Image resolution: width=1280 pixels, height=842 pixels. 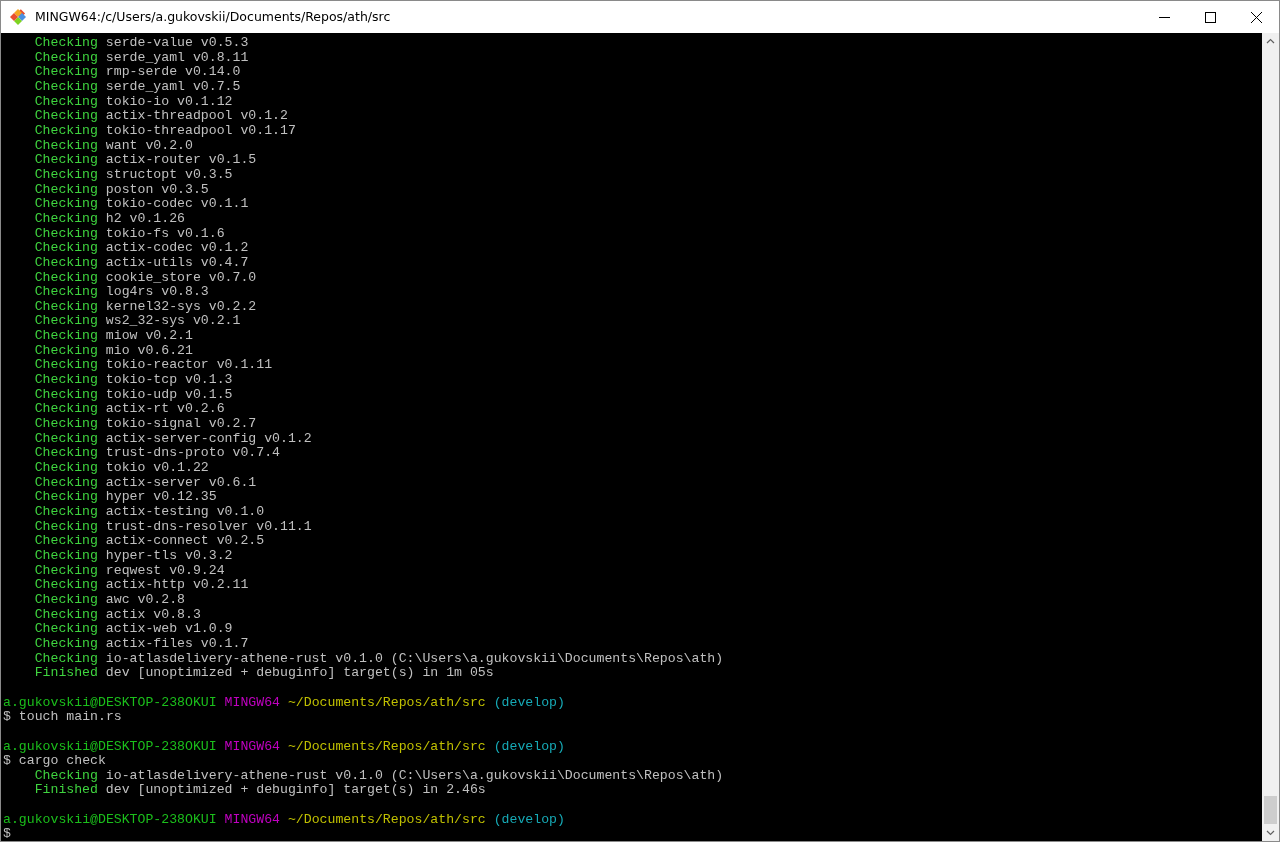 I want to click on output-text: ws2_32-sys v0.2.1, so click(x=173, y=321).